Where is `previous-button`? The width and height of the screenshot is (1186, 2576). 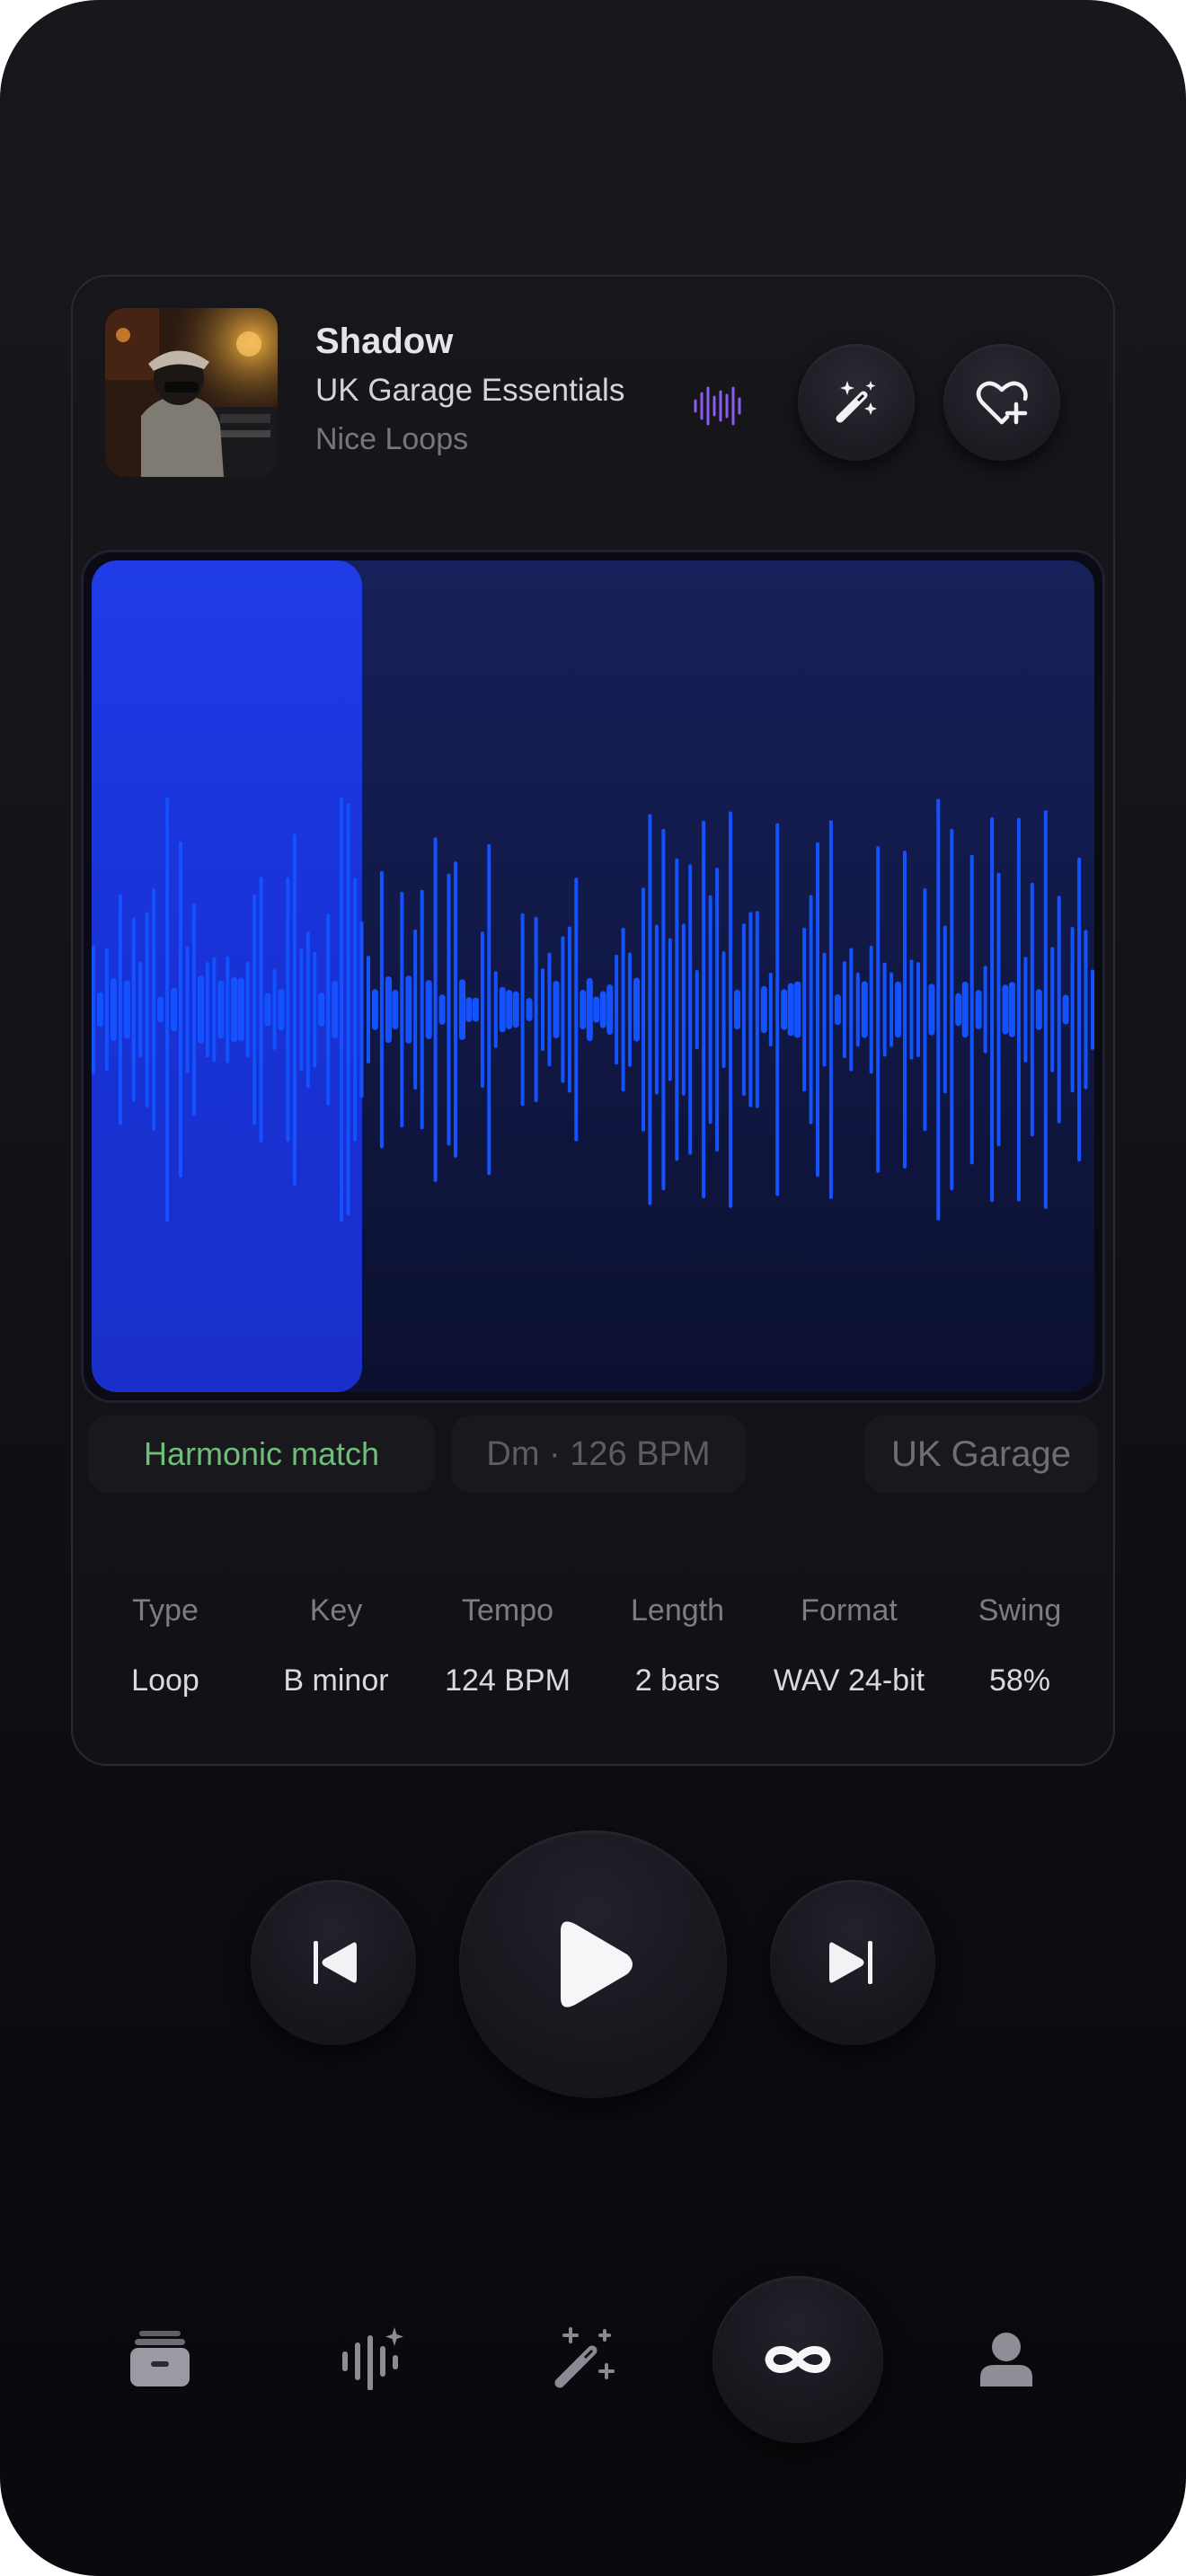
previous-button is located at coordinates (333, 1962).